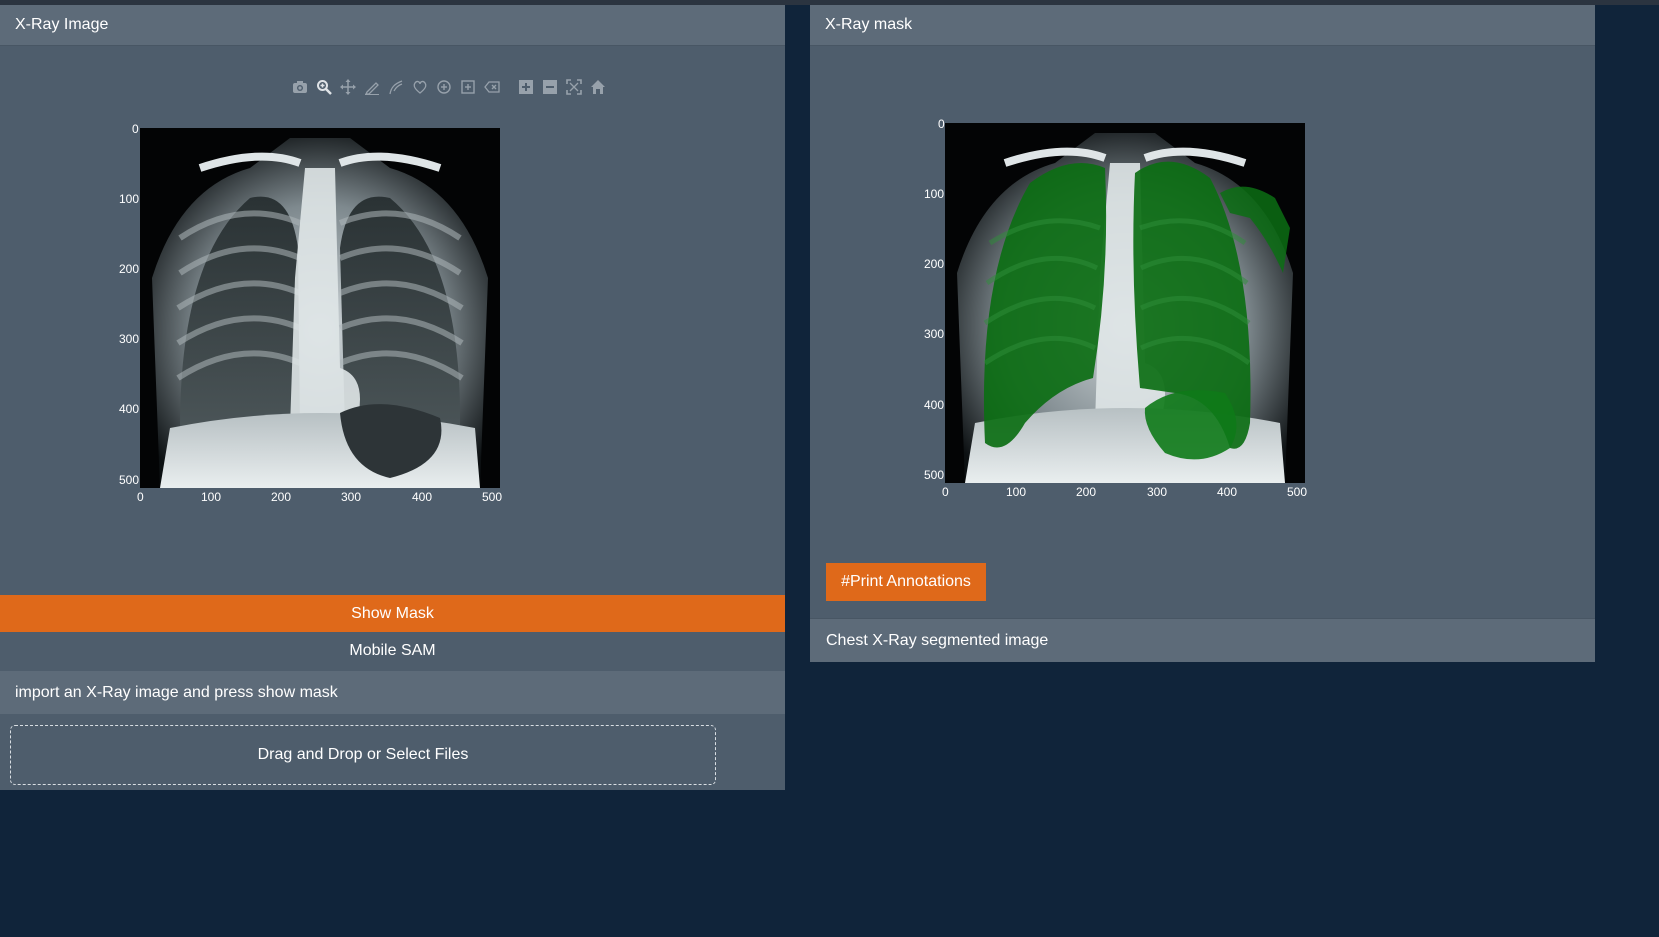 This screenshot has height=937, width=1659. Describe the element at coordinates (396, 87) in the screenshot. I see `draw-open-path-icon` at that location.